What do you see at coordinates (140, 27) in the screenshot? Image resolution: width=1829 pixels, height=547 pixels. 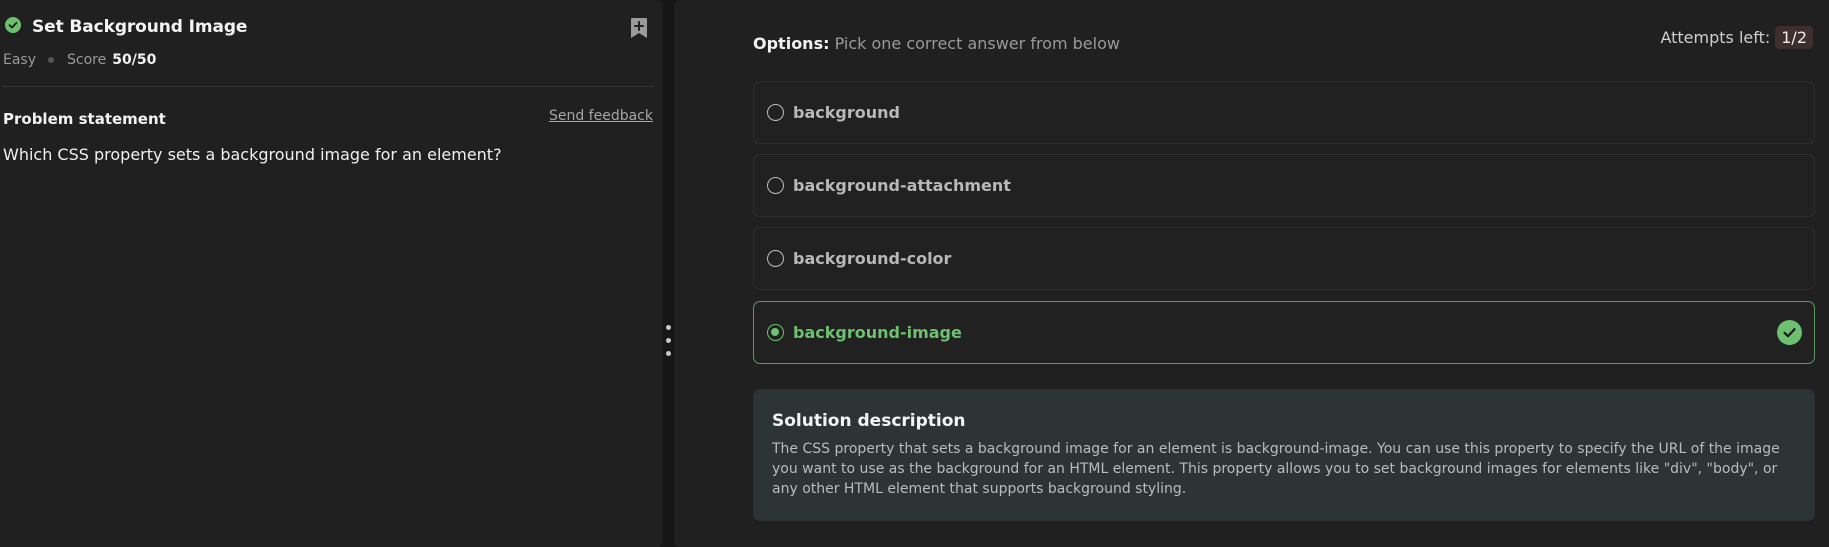 I see `problem-title: Set Background Image` at bounding box center [140, 27].